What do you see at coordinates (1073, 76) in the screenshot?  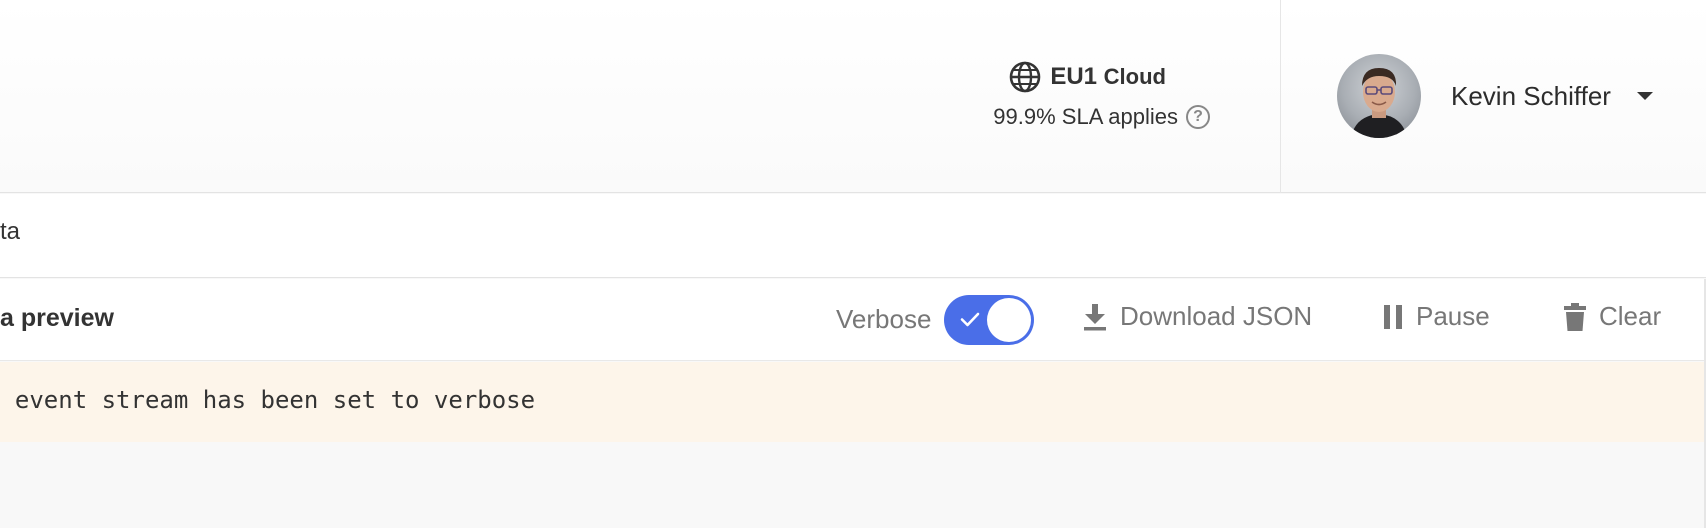 I see `region-code: EU1` at bounding box center [1073, 76].